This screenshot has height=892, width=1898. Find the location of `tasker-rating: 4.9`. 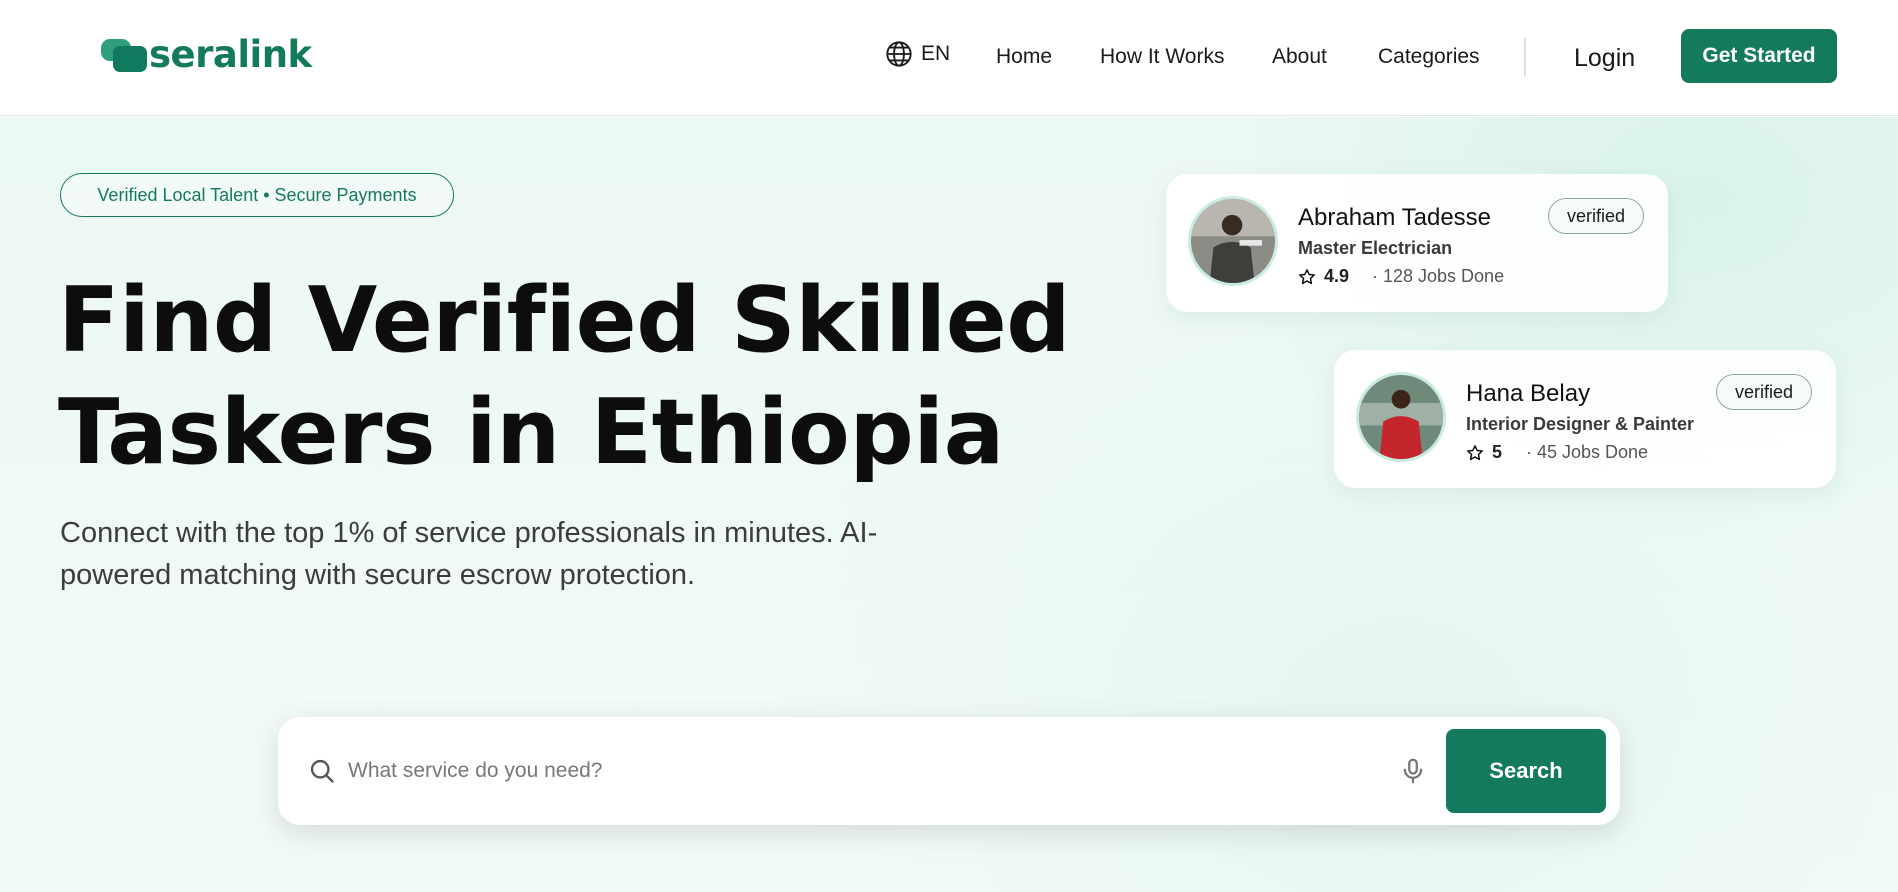

tasker-rating: 4.9 is located at coordinates (1337, 276).